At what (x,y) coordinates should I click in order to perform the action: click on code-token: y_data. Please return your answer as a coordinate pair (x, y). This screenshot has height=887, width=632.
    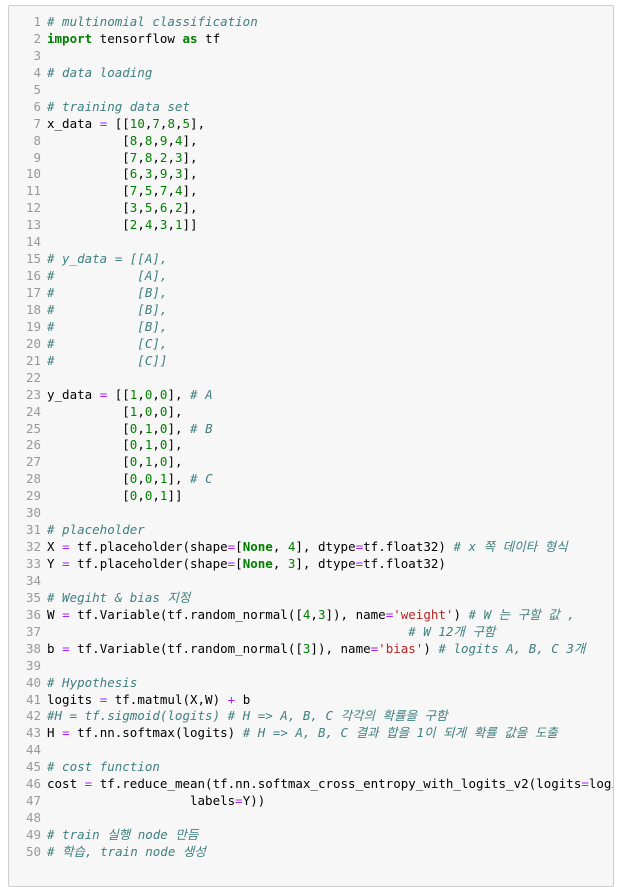
    Looking at the image, I should click on (73, 394).